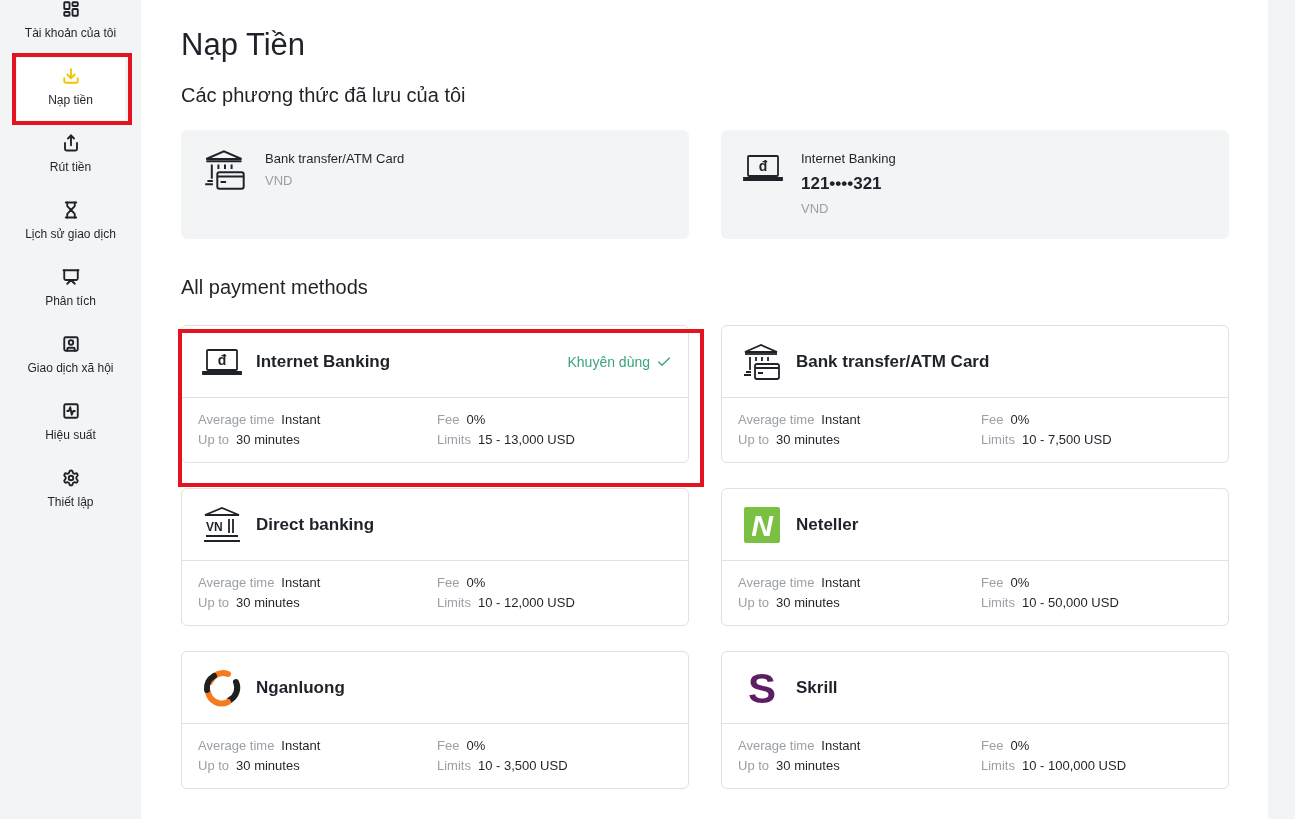 The image size is (1295, 819). I want to click on sidebar-item: Tài khoản của tôi, so click(70, 26).